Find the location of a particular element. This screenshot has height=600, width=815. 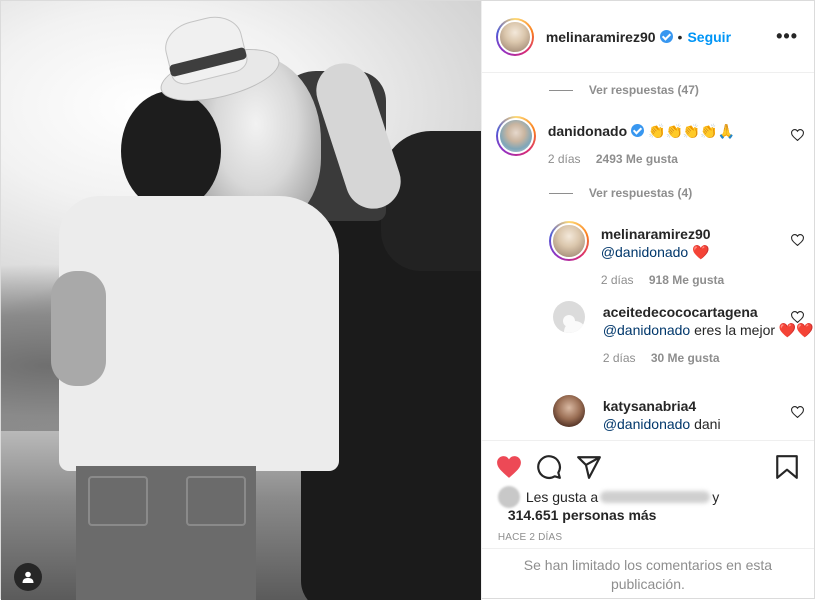

likes-suffix: y is located at coordinates (716, 497).